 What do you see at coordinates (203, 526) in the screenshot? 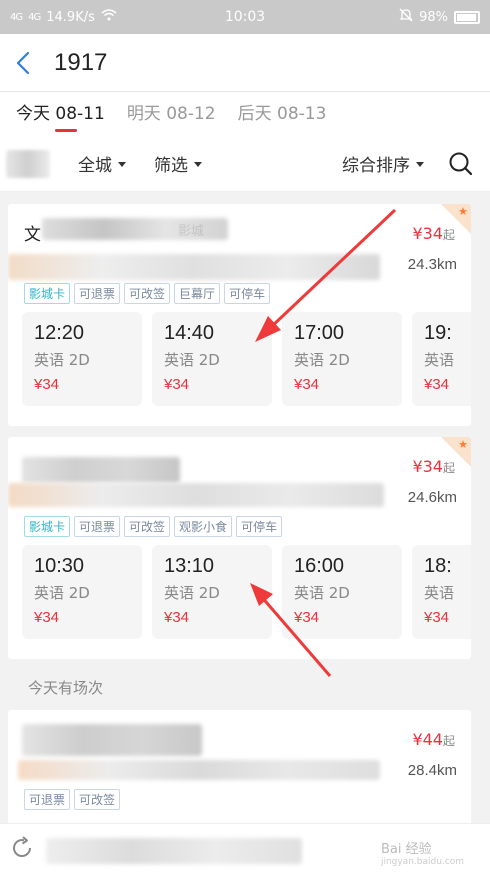
I see `tag: 观影小食` at bounding box center [203, 526].